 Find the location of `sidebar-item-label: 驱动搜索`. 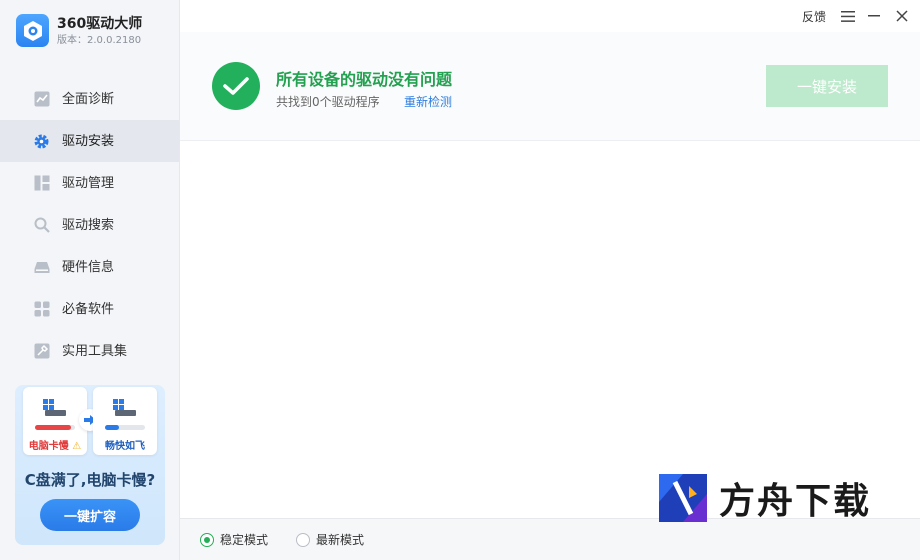

sidebar-item-label: 驱动搜索 is located at coordinates (88, 225).